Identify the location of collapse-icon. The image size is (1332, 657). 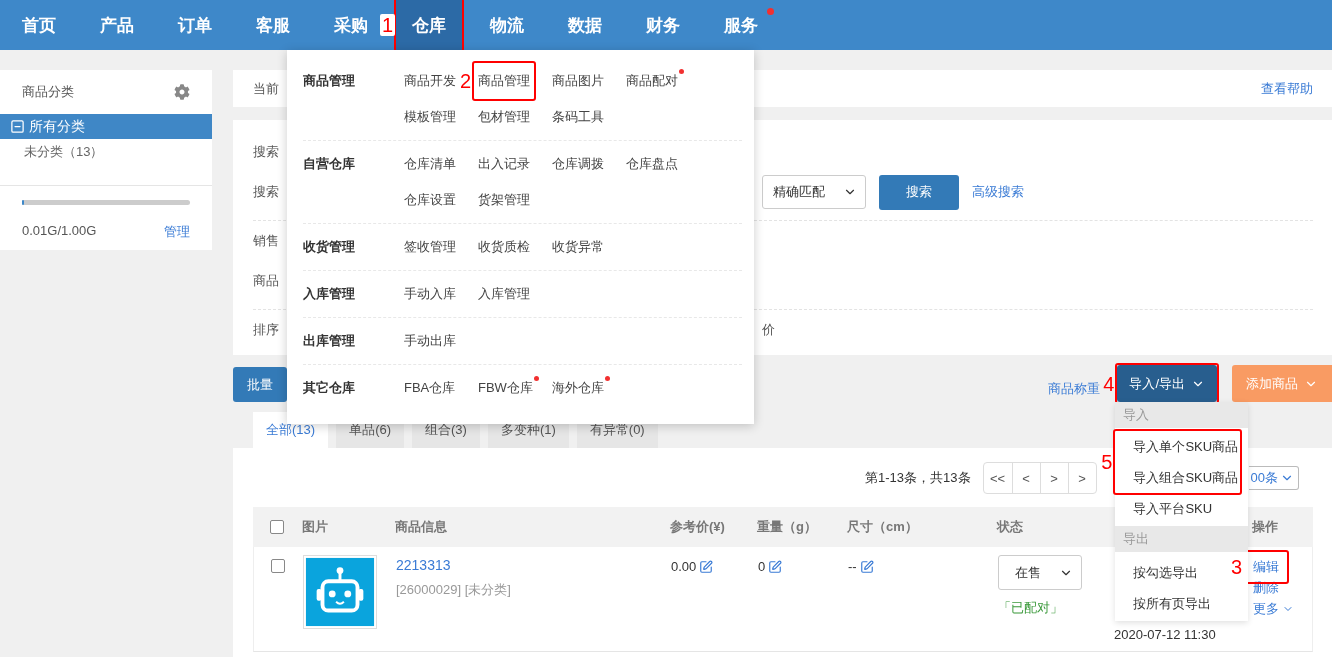
(17, 126).